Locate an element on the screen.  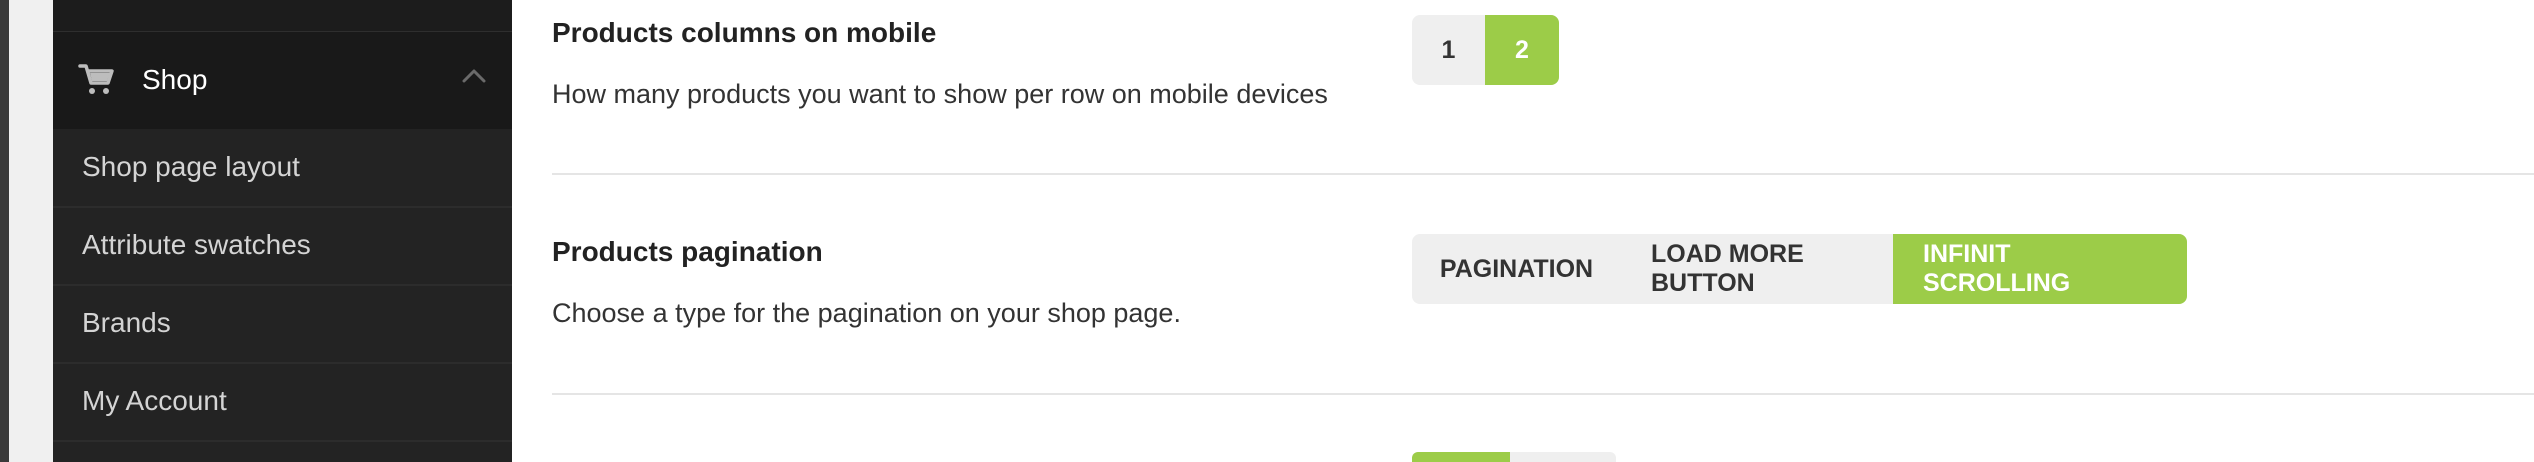
option-2-columns: 2 is located at coordinates (1522, 50).